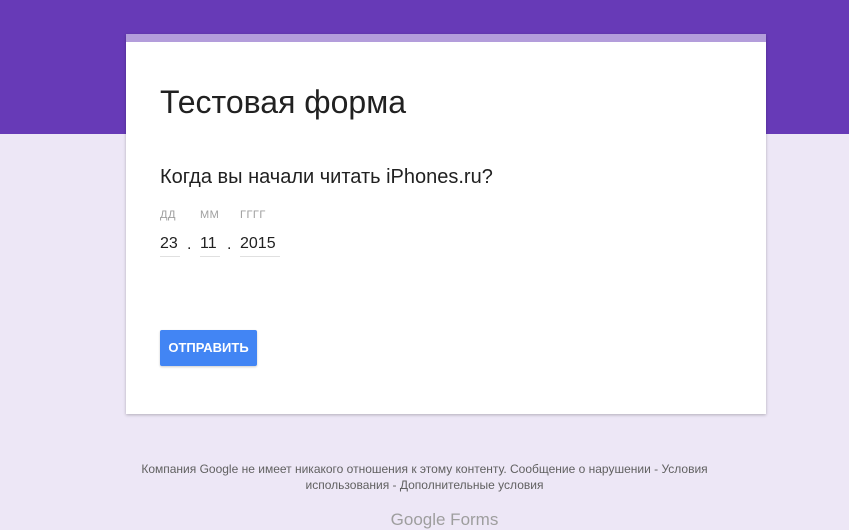 The height and width of the screenshot is (530, 849). Describe the element at coordinates (424, 520) in the screenshot. I see `google-forms-logo: Google Forms` at that location.